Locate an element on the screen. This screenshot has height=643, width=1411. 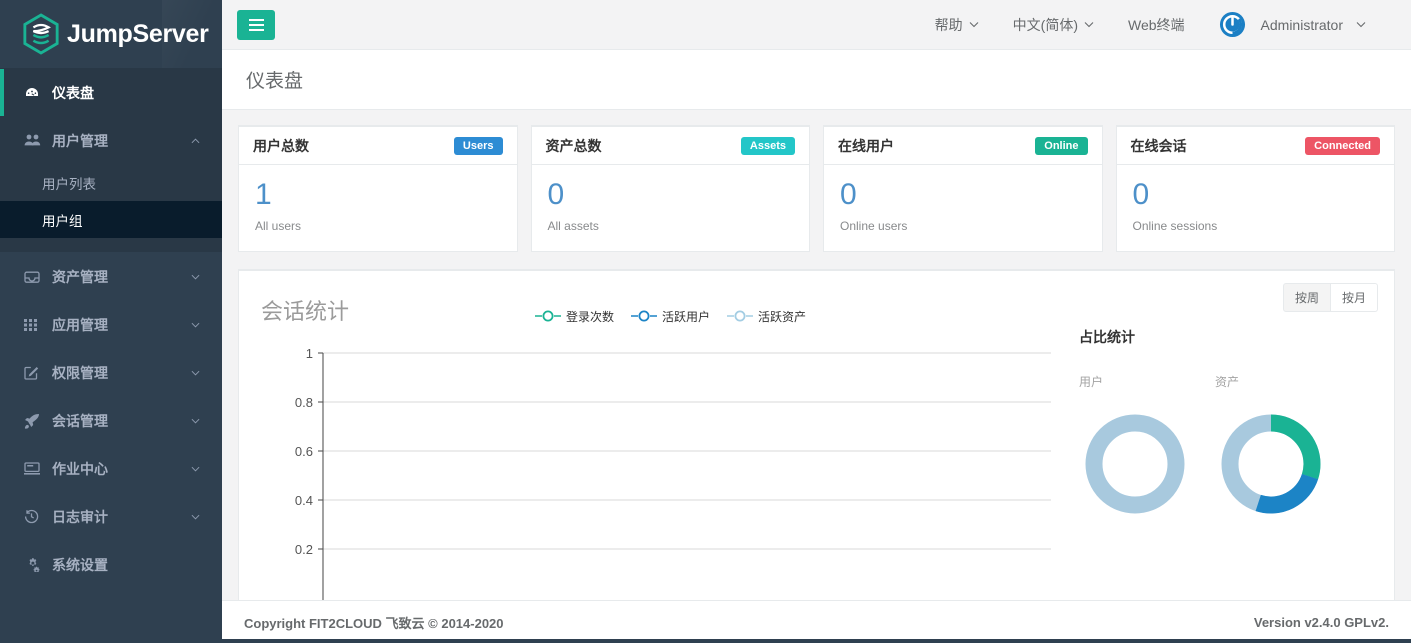
sidebar-submenu-user-management: 用户列表 用户组 is located at coordinates (111, 208).